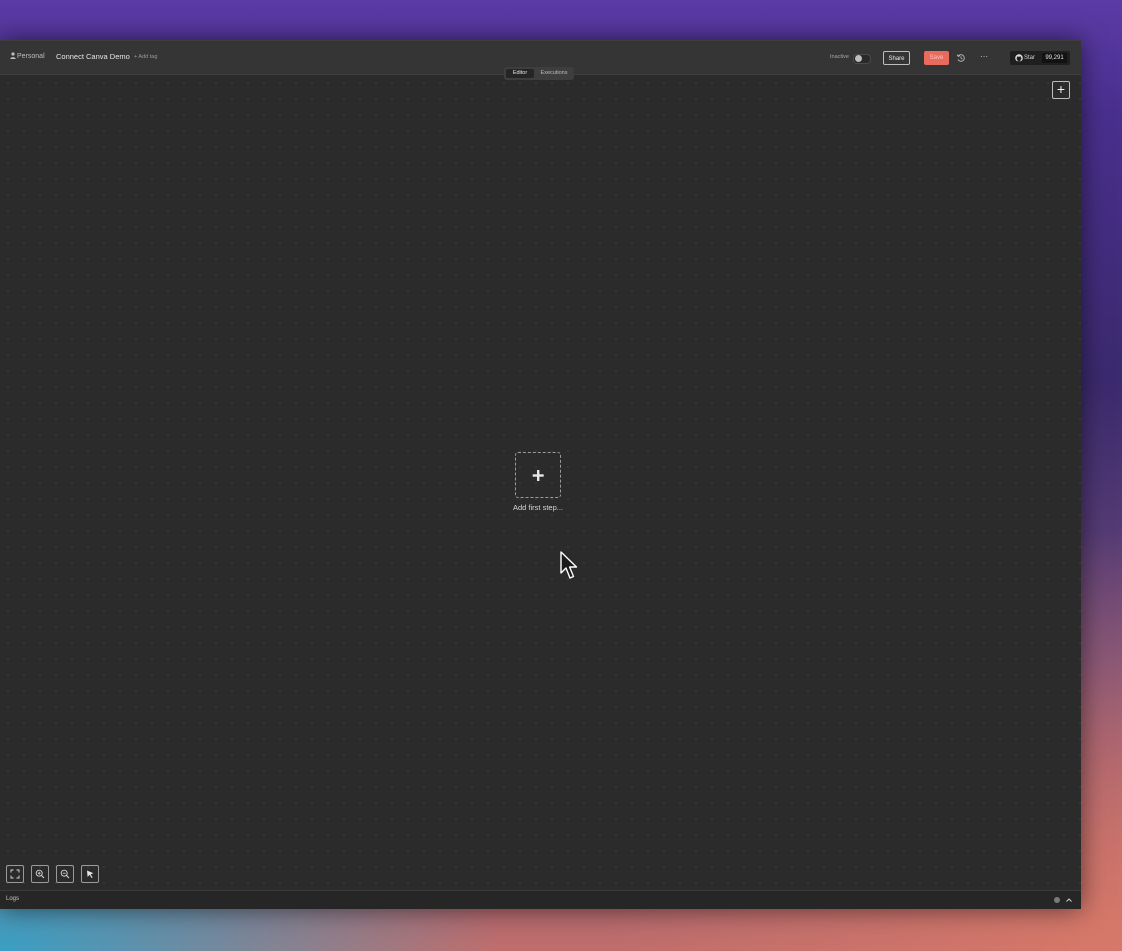  Describe the element at coordinates (1054, 58) in the screenshot. I see `github-star-count: 99,291` at that location.